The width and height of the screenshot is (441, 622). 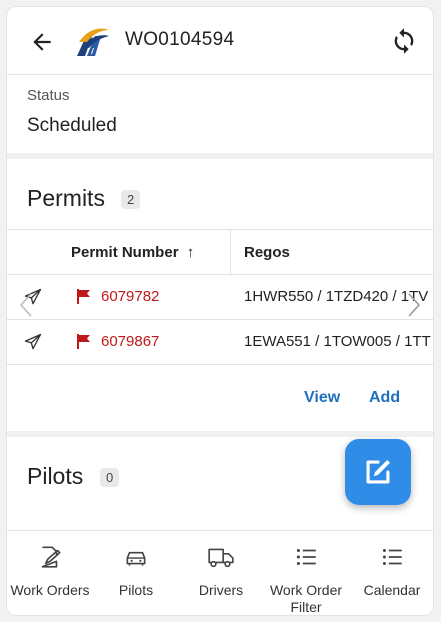 I want to click on app-header: WO0104594, so click(x=220, y=41).